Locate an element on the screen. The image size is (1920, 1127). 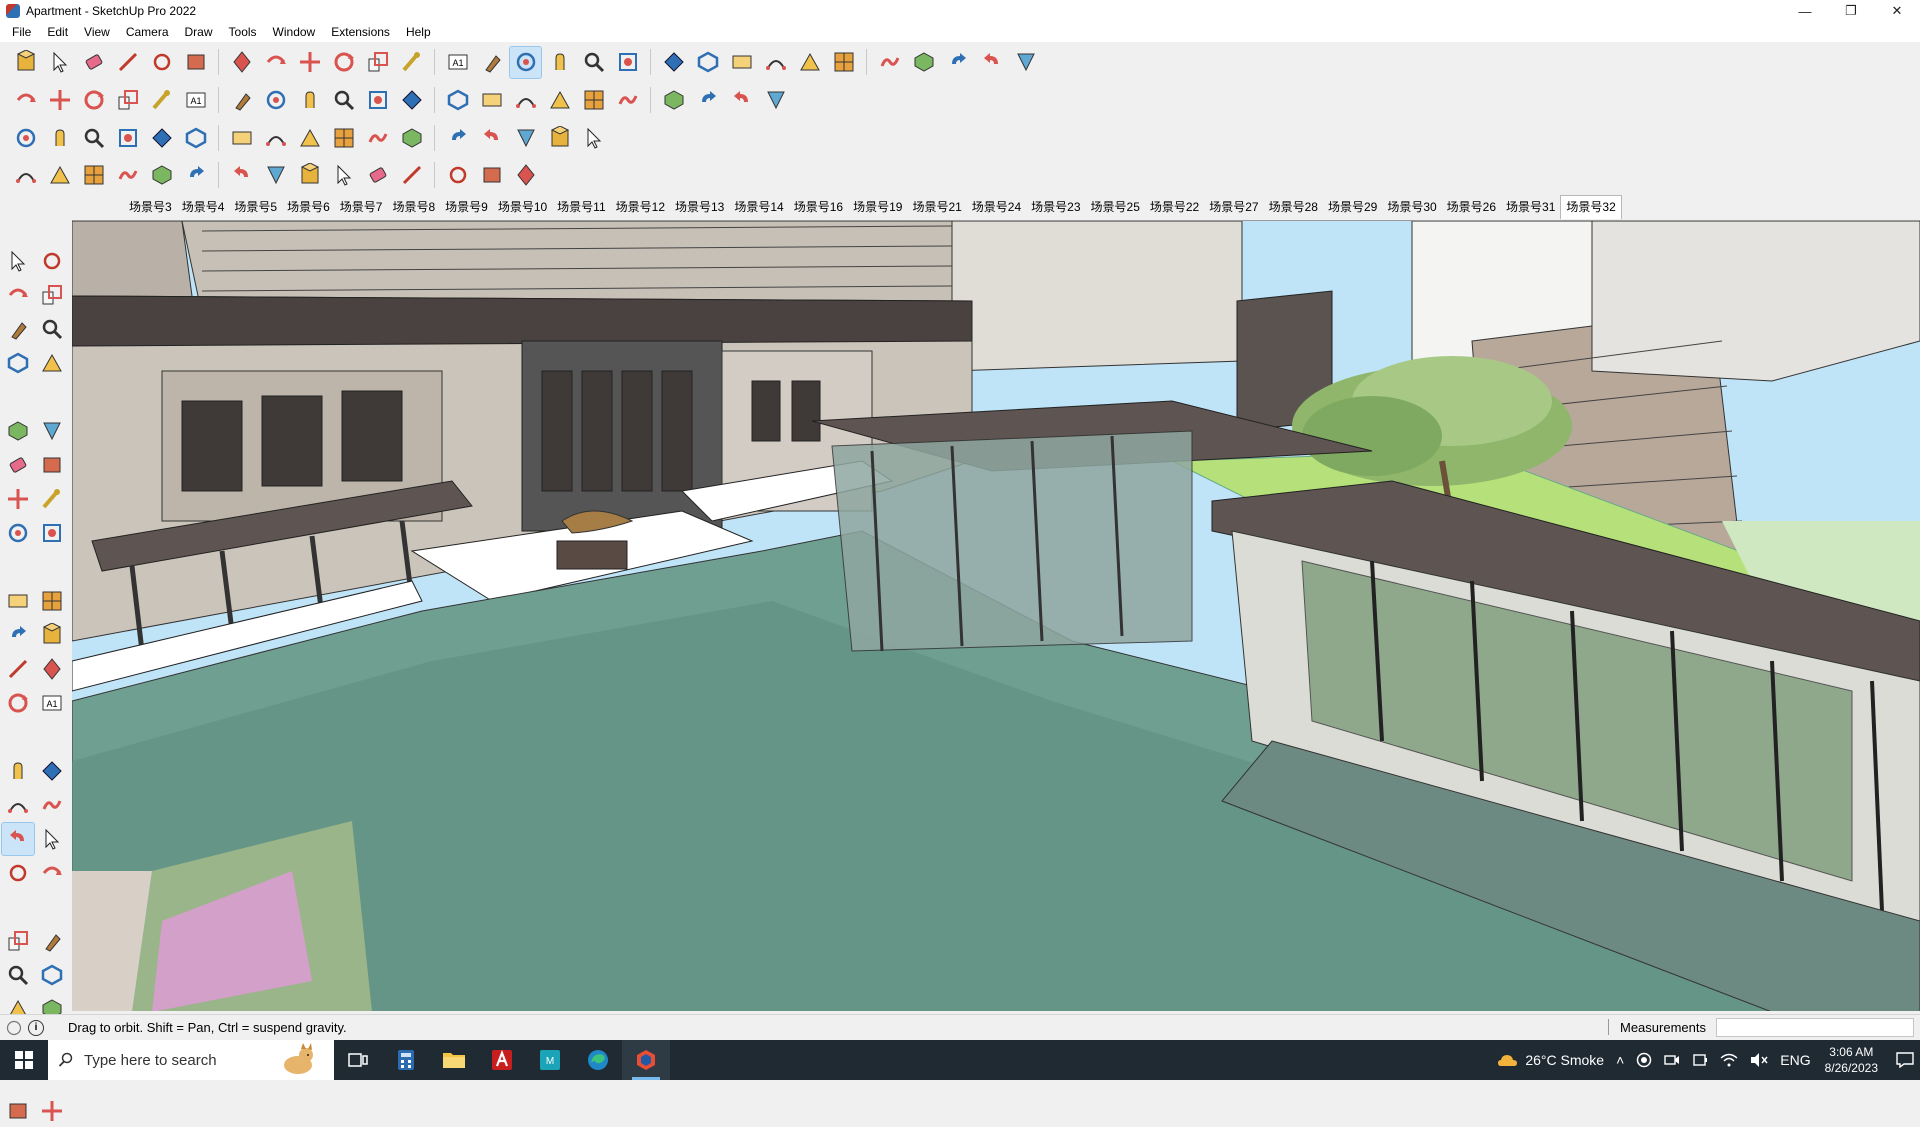
paint-bucket-icon is located at coordinates (18, 295).